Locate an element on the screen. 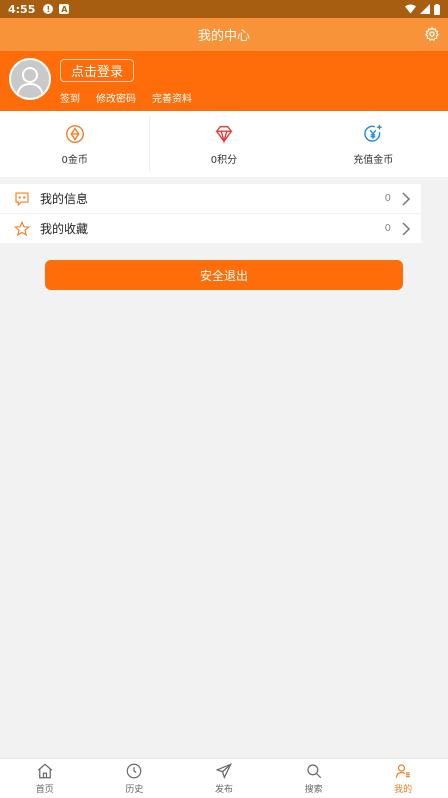  tab-label: 搜索 is located at coordinates (313, 790).